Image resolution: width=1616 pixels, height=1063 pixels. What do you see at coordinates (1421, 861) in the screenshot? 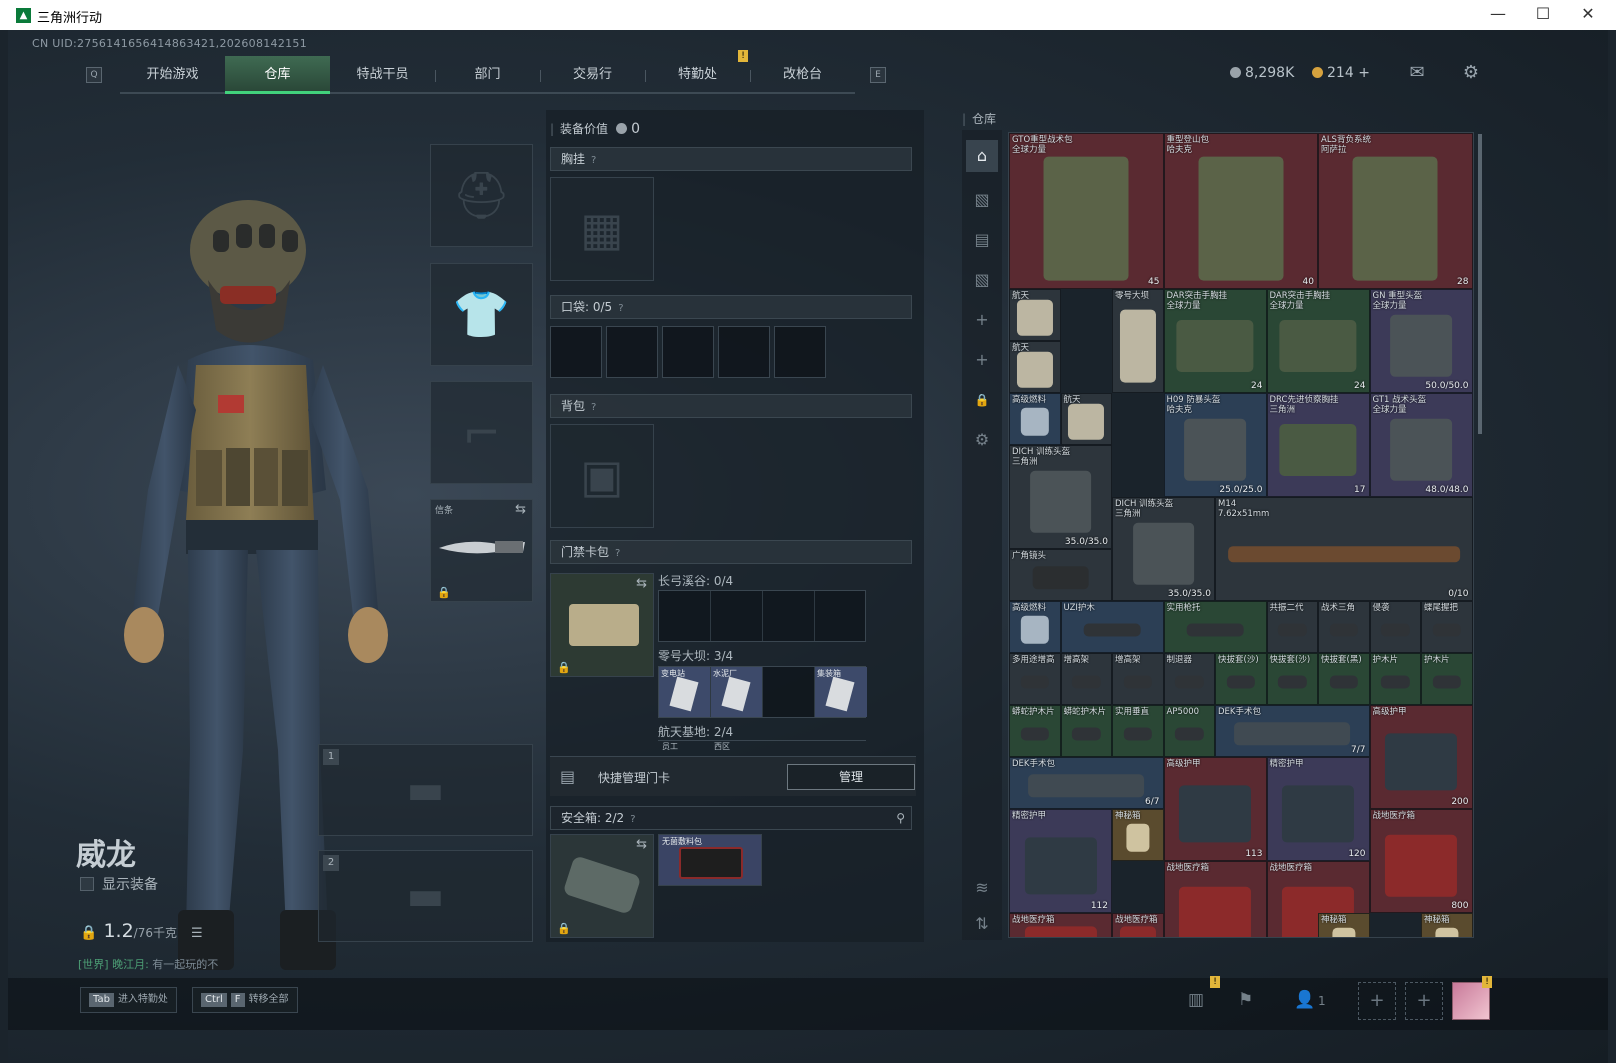
I see `warehouse-item: 战地医疗箱 800` at bounding box center [1421, 861].